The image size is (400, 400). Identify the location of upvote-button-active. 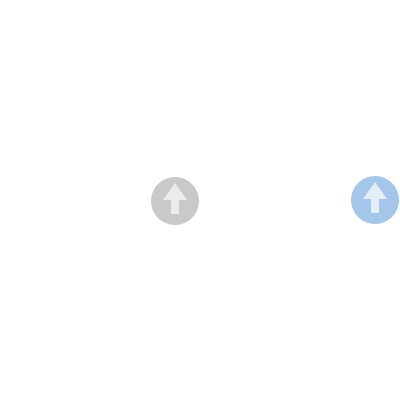
(375, 200).